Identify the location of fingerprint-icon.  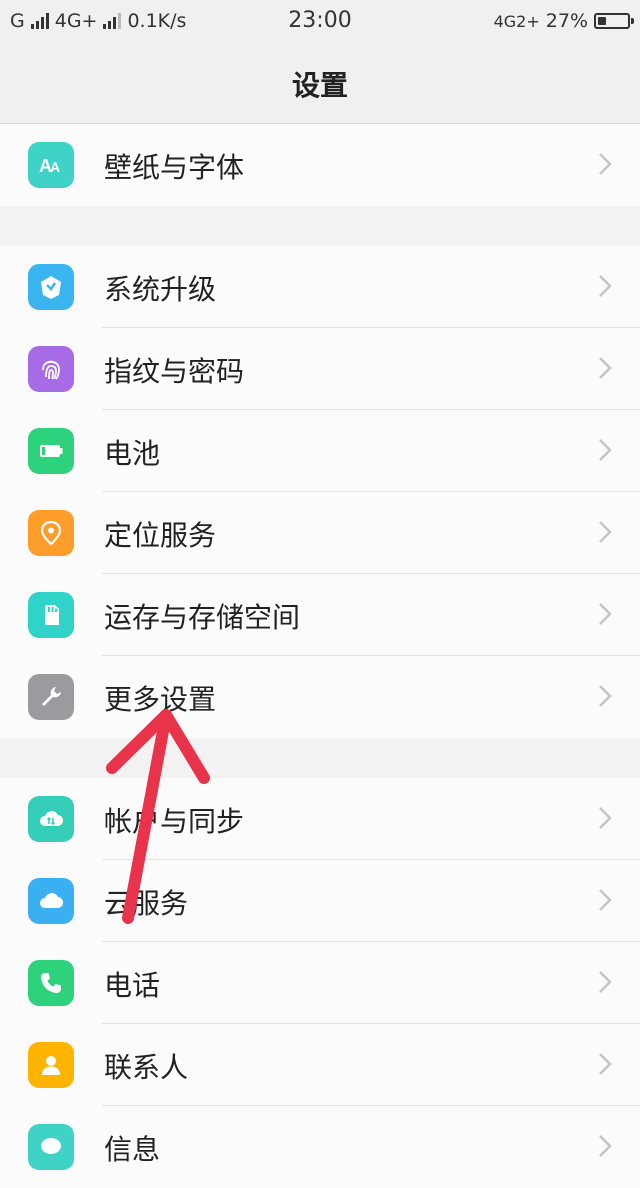
(51, 369).